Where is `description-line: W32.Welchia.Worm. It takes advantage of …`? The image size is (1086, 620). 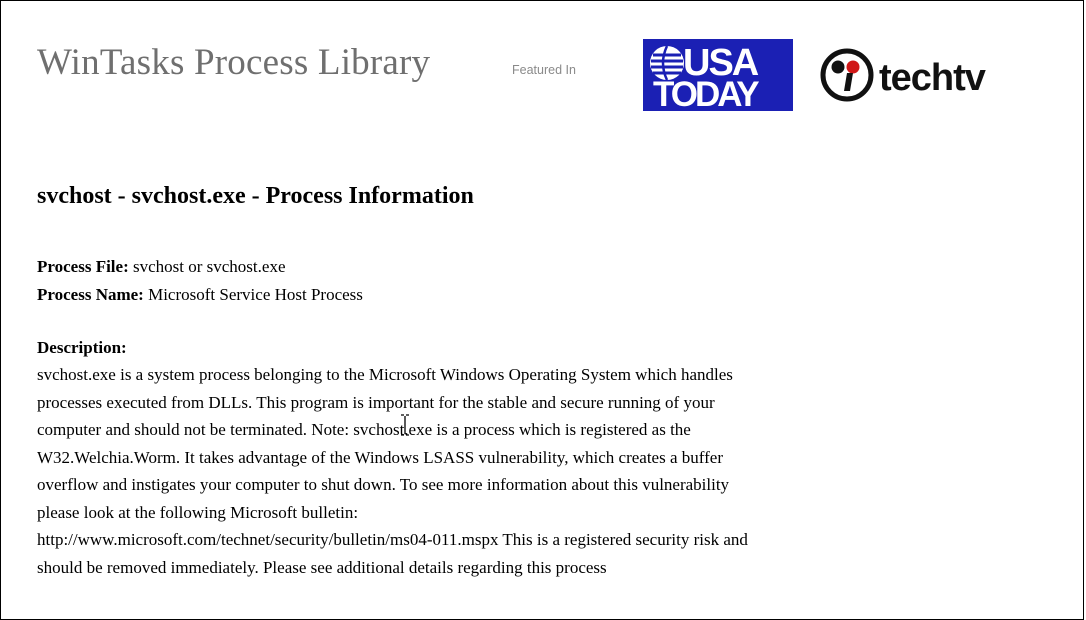 description-line: W32.Welchia.Worm. It takes advantage of … is located at coordinates (380, 457).